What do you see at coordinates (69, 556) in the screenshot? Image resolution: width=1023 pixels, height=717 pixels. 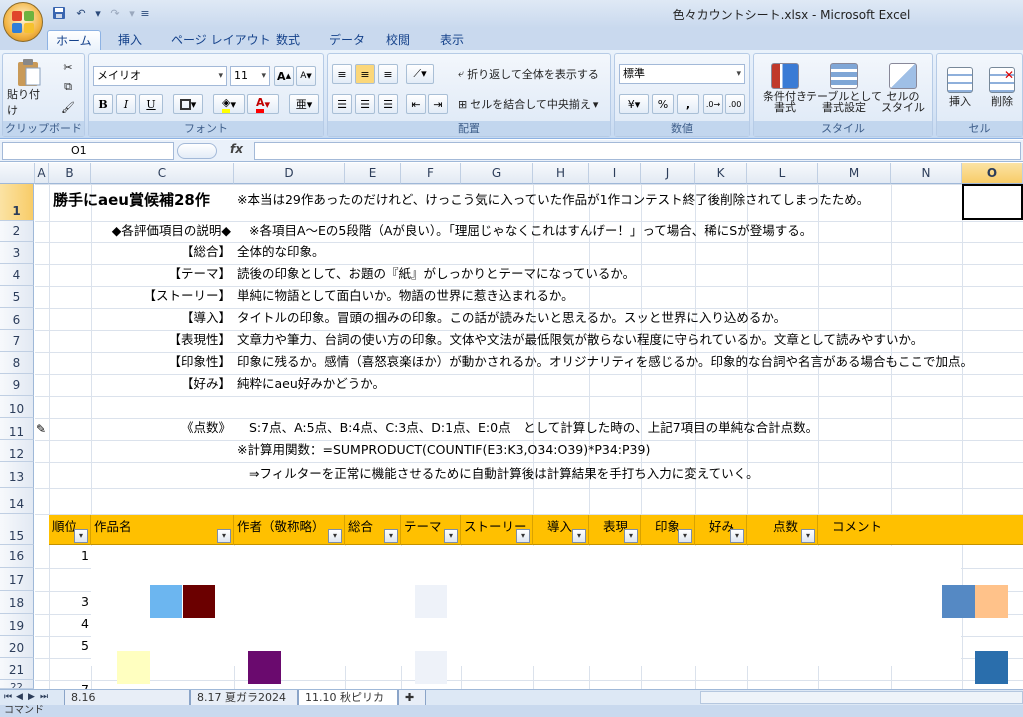 I see `rank-cell: 1` at bounding box center [69, 556].